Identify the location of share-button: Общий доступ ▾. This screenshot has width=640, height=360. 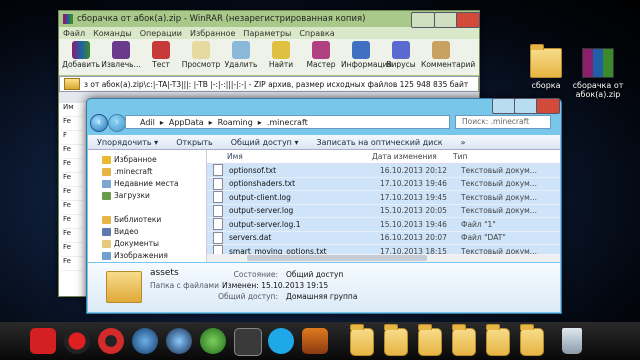
(265, 142).